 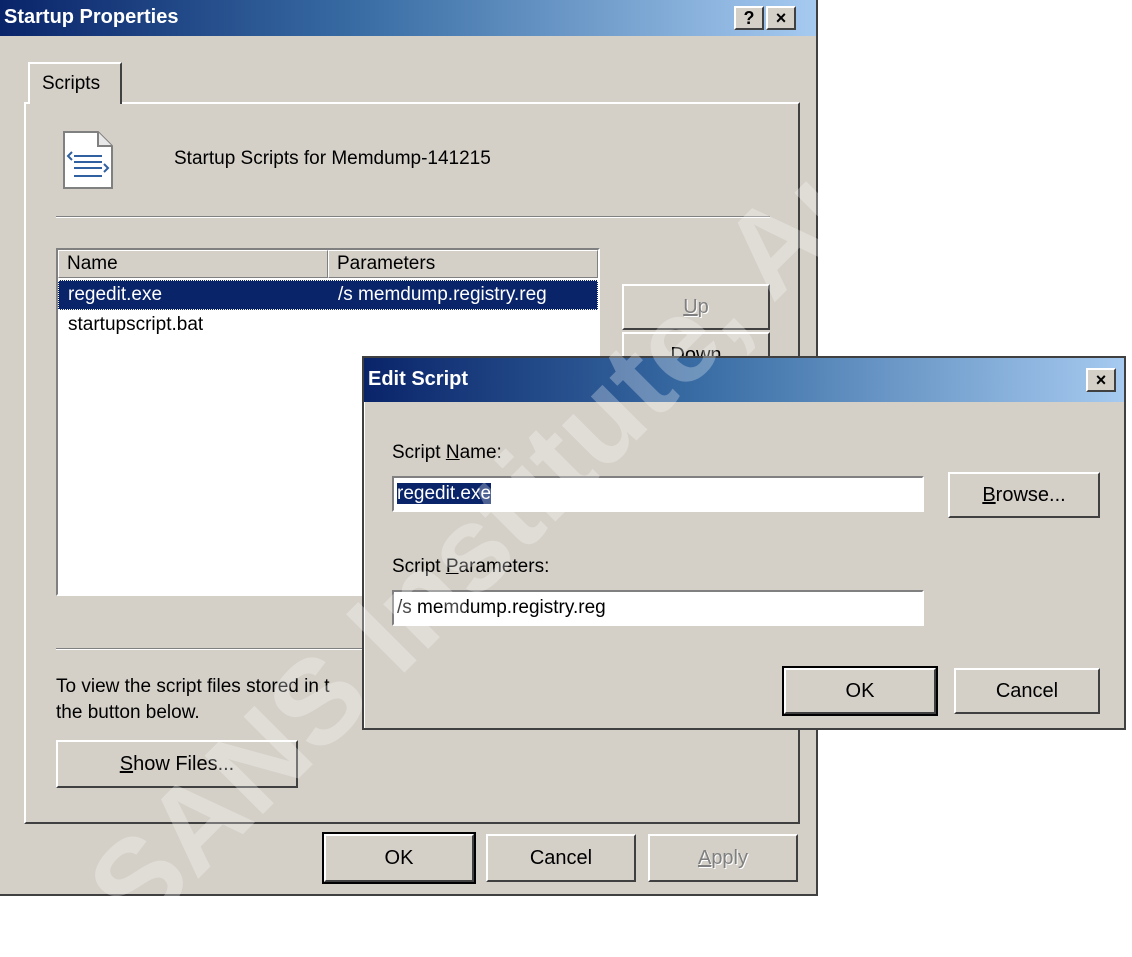 I want to click on separator-top, so click(x=413, y=217).